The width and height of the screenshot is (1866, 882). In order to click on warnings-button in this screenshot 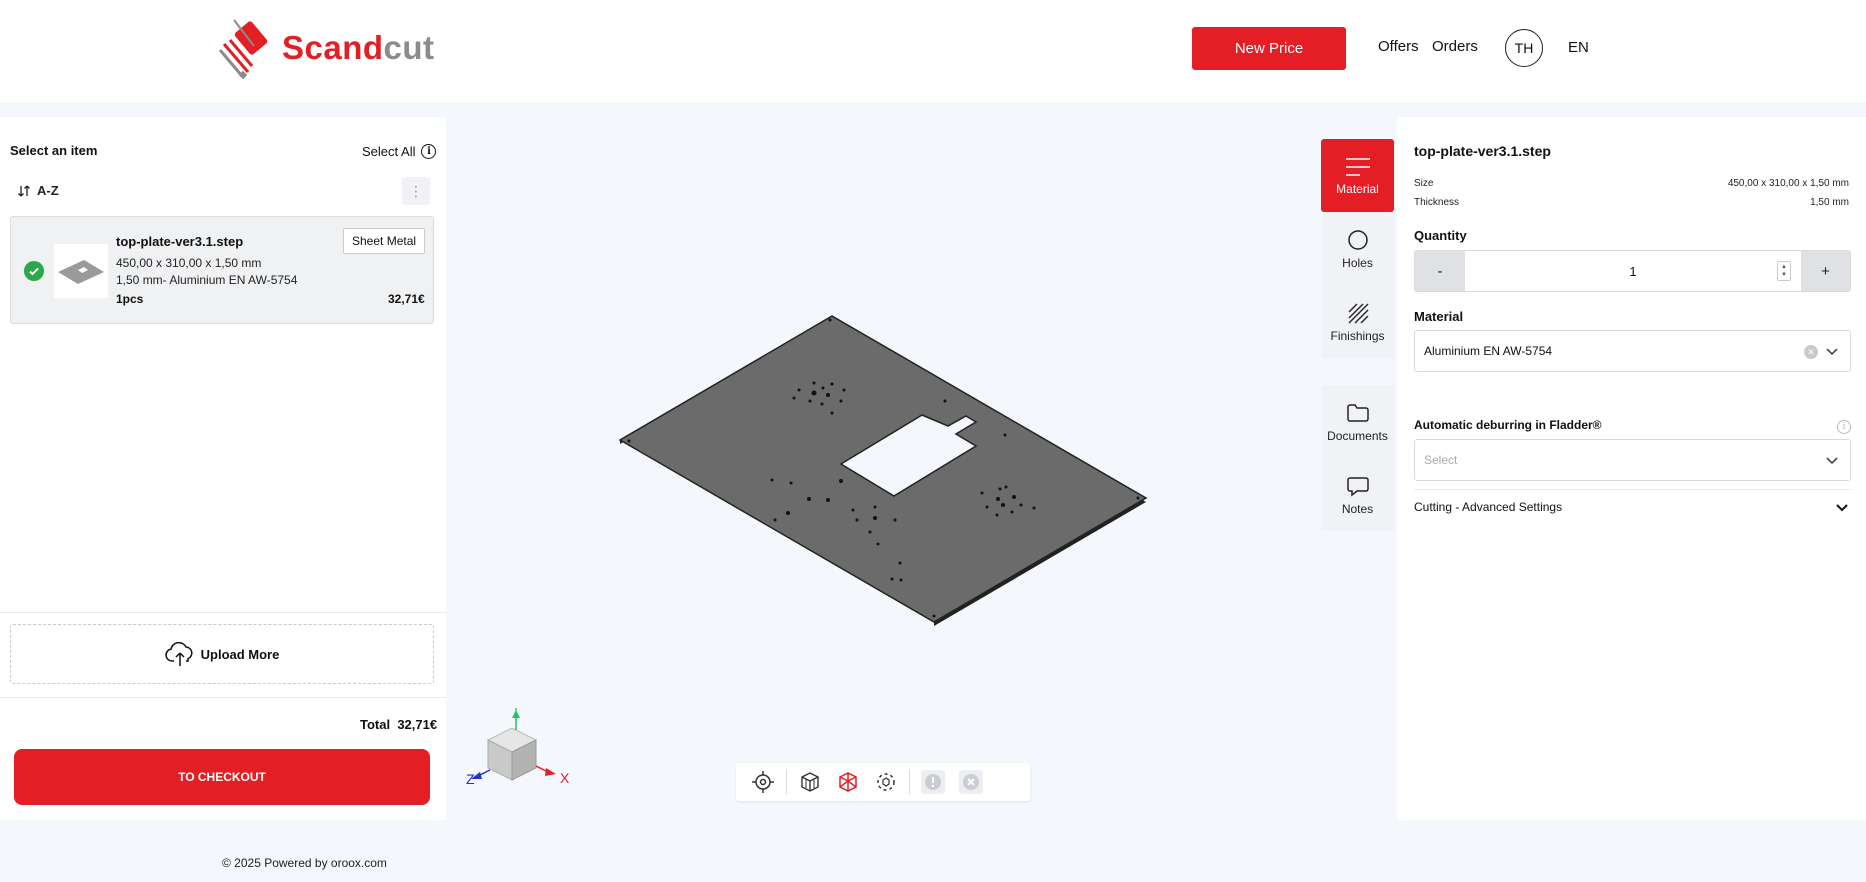, I will do `click(933, 782)`.